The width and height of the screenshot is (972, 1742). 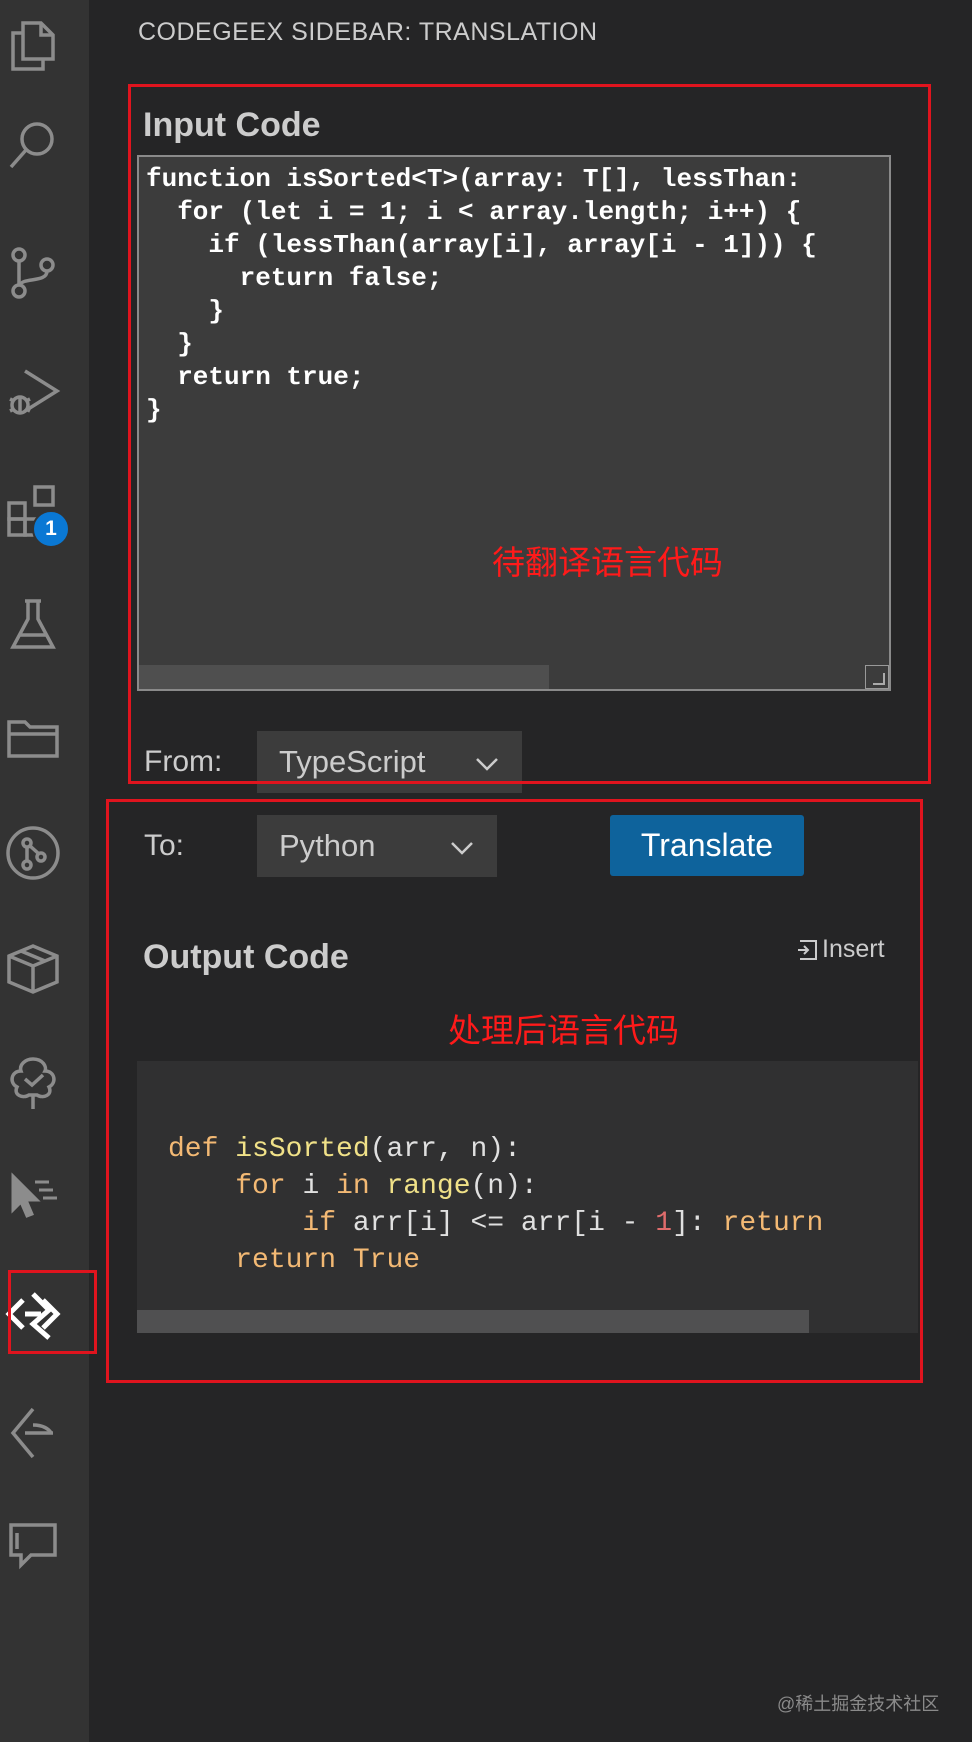 What do you see at coordinates (33, 1083) in the screenshot?
I see `tree-icon` at bounding box center [33, 1083].